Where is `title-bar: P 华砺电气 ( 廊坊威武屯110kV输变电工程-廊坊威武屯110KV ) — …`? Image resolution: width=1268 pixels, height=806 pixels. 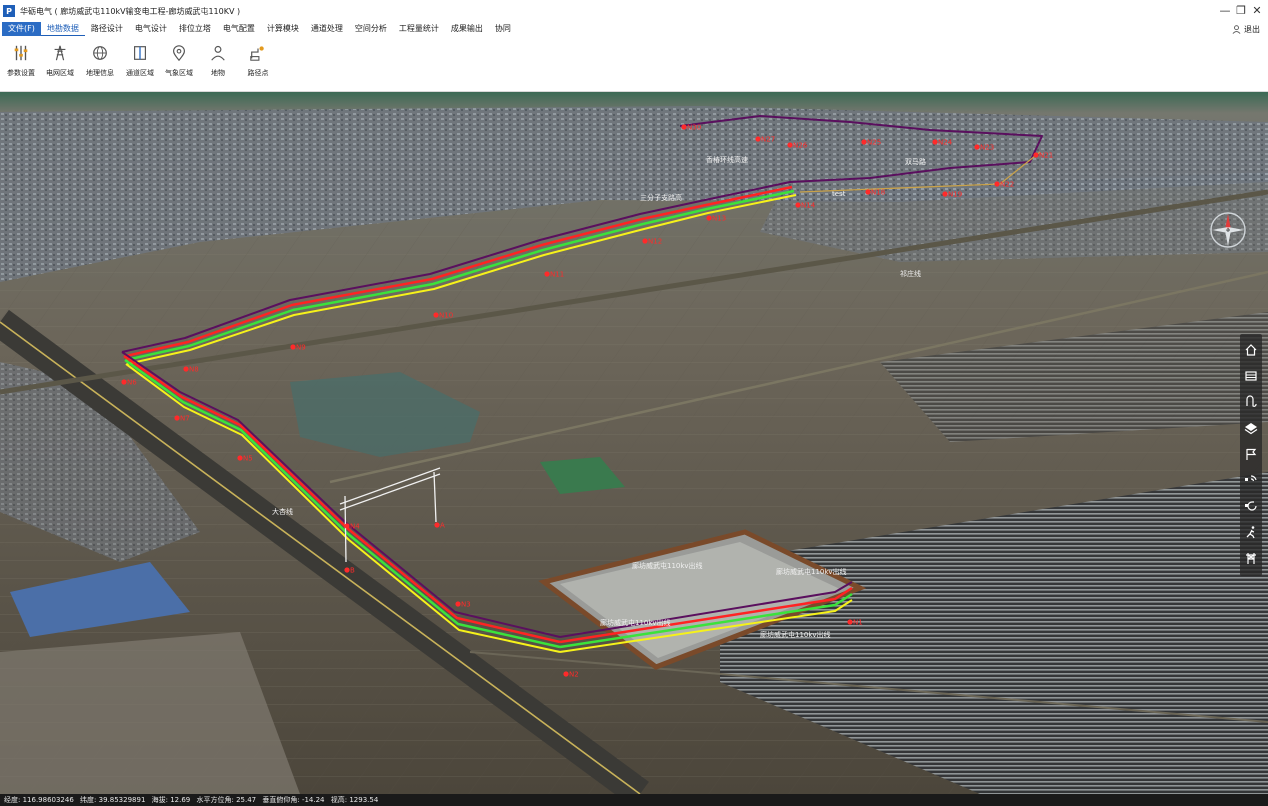 title-bar: P 华砺电气 ( 廊坊威武屯110kV输变电工程-廊坊威武屯110KV ) — … is located at coordinates (634, 11).